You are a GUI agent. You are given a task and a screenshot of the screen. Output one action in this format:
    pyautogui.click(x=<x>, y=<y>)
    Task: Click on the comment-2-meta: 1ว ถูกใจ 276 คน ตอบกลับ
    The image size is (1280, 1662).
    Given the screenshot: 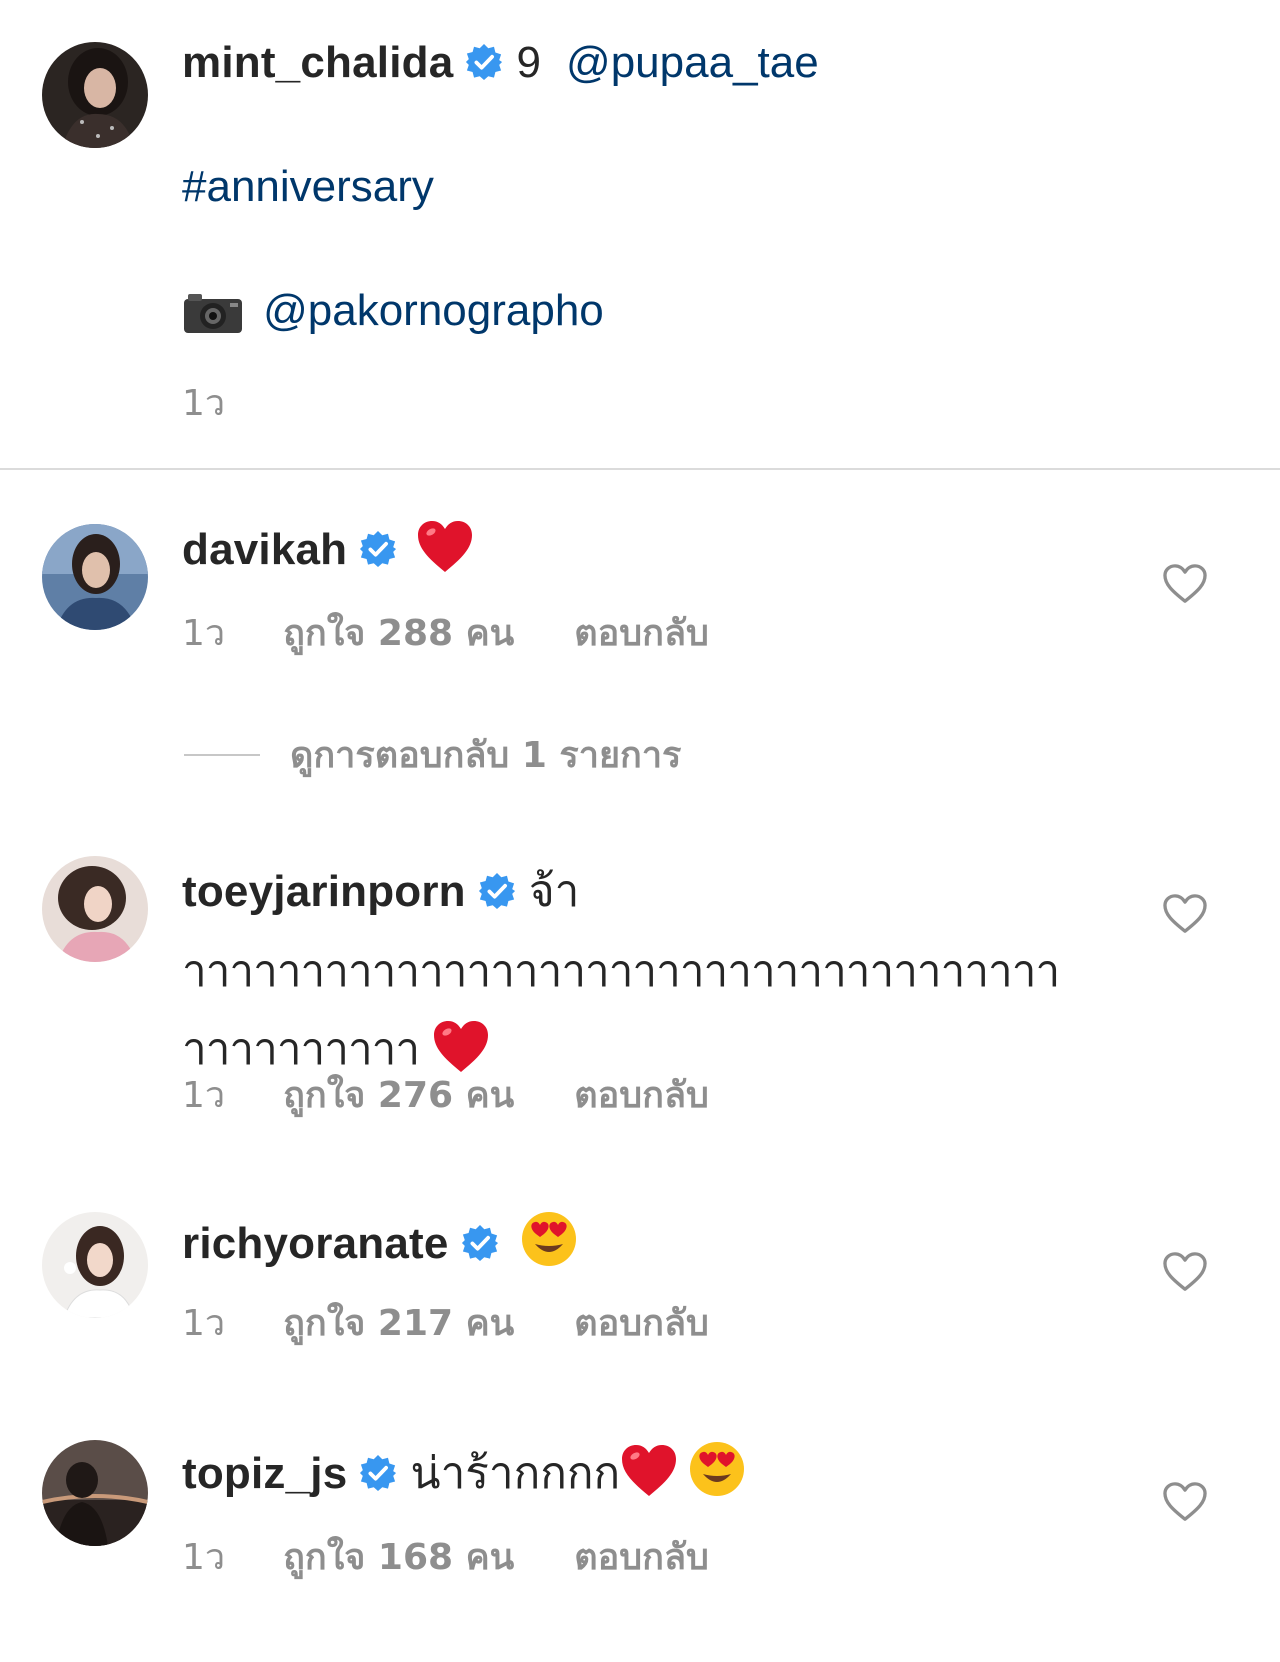 What is the action you would take?
    pyautogui.click(x=445, y=1094)
    